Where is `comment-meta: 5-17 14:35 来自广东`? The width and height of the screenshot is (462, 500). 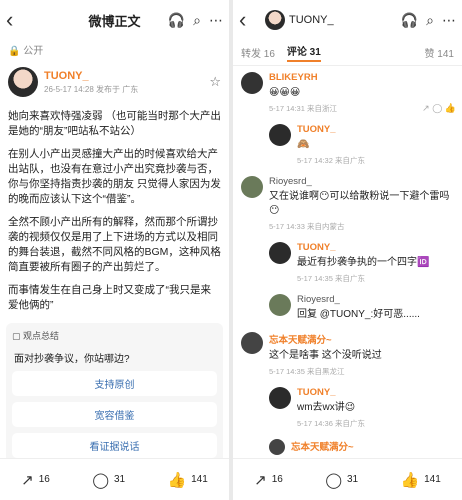
comment-meta: 5-17 14:35 来自广东 is located at coordinates (331, 278).